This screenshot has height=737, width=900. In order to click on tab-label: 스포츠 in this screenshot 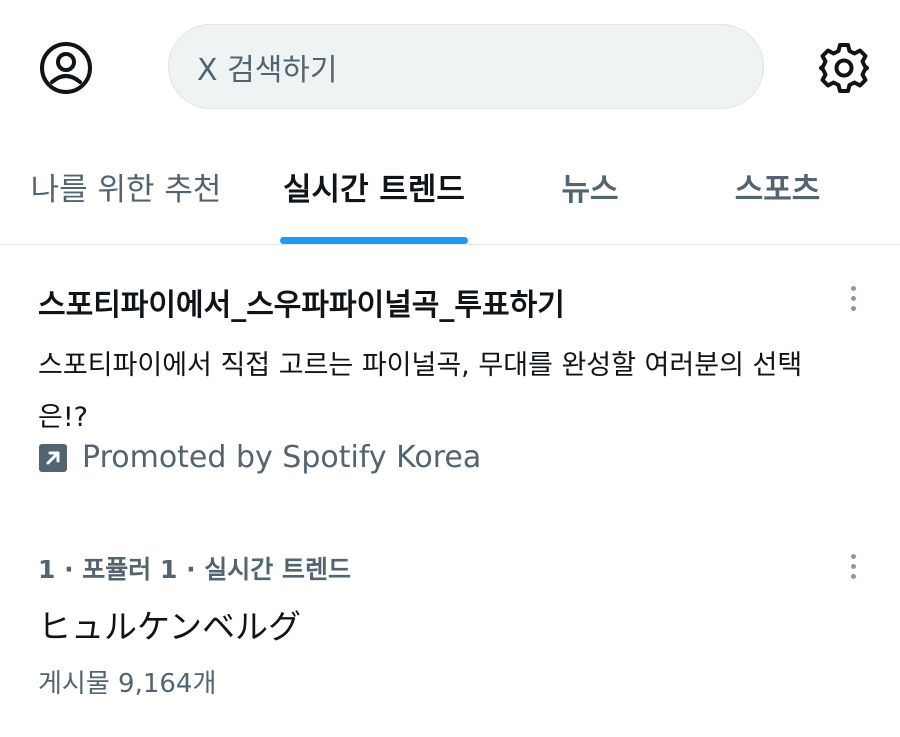, I will do `click(777, 190)`.